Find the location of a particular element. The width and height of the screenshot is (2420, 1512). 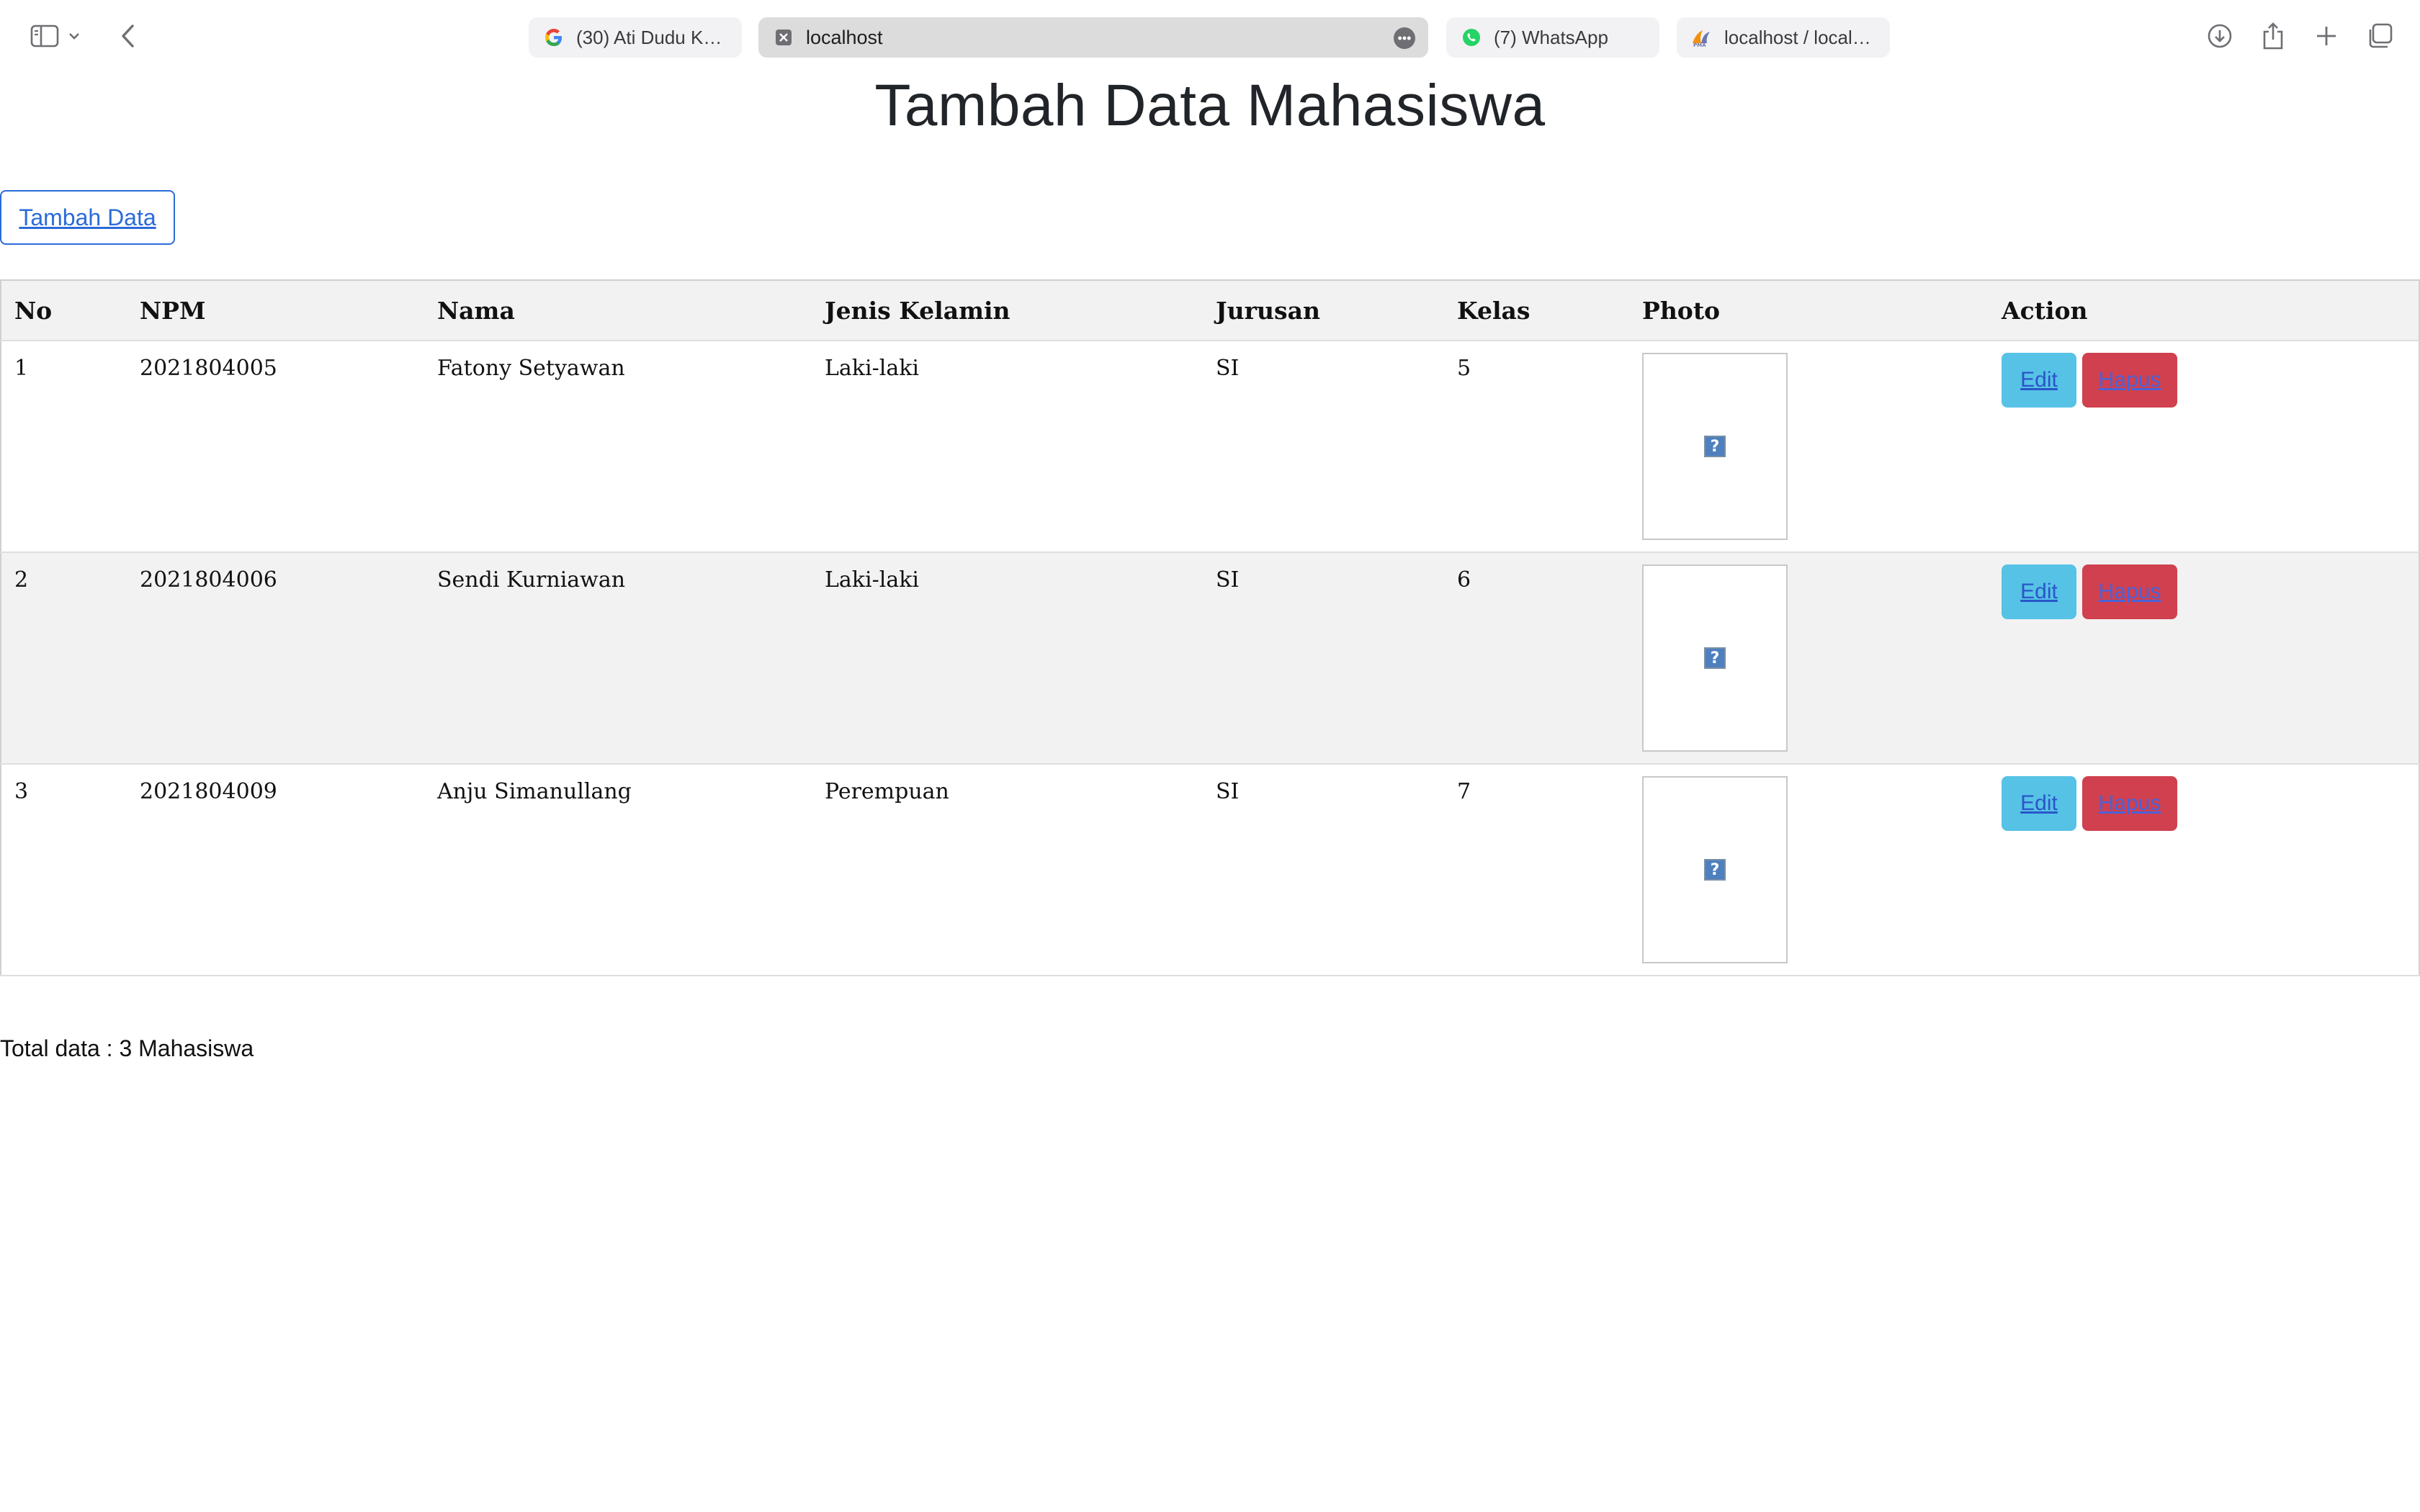

header-action: Action is located at coordinates (2204, 310).